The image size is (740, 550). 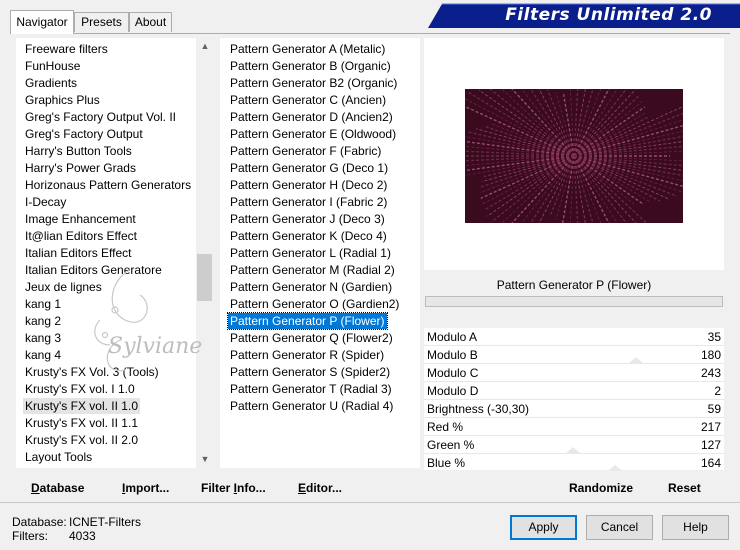 What do you see at coordinates (308, 236) in the screenshot?
I see `filter-item: Pattern Generator K (Deco 4)` at bounding box center [308, 236].